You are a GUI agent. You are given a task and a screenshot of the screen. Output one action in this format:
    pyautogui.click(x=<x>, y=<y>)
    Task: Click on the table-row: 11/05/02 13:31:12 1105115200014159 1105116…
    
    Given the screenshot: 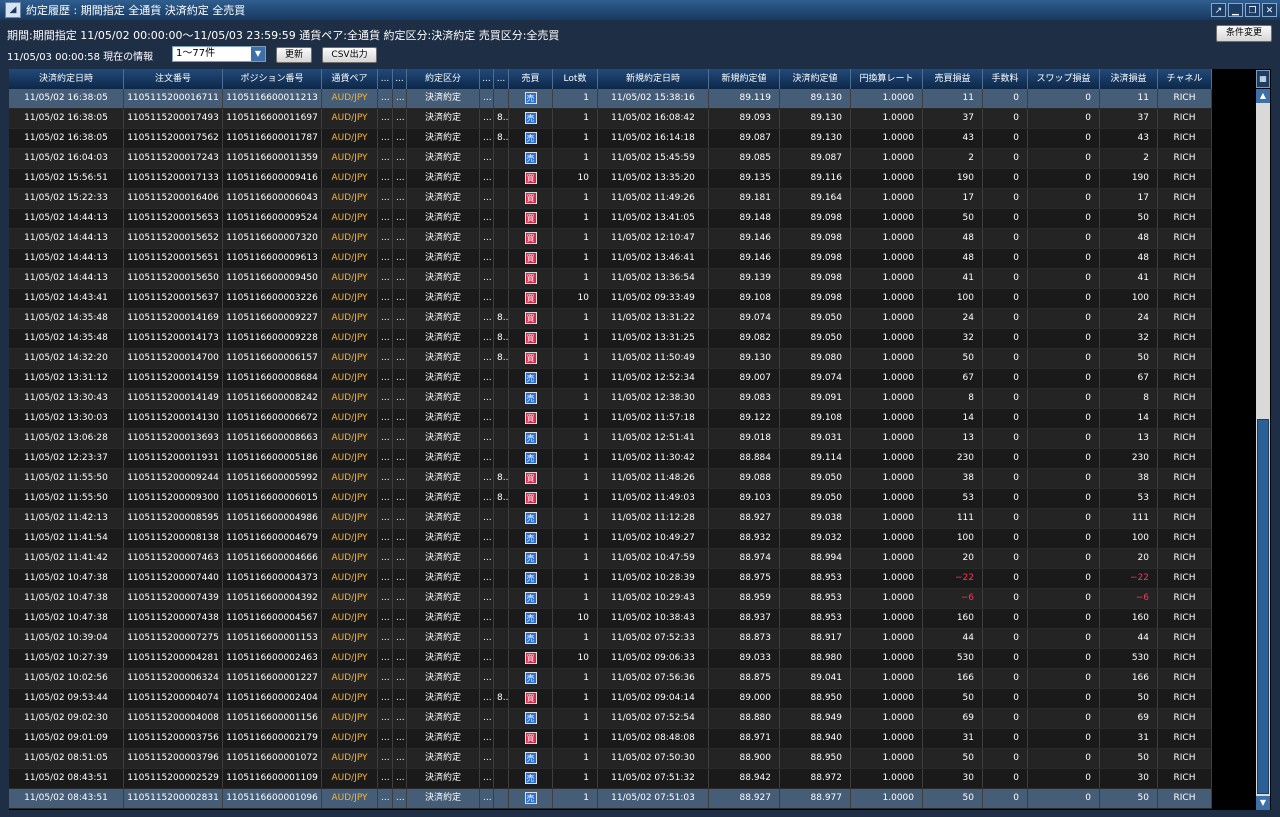 What is the action you would take?
    pyautogui.click(x=610, y=379)
    